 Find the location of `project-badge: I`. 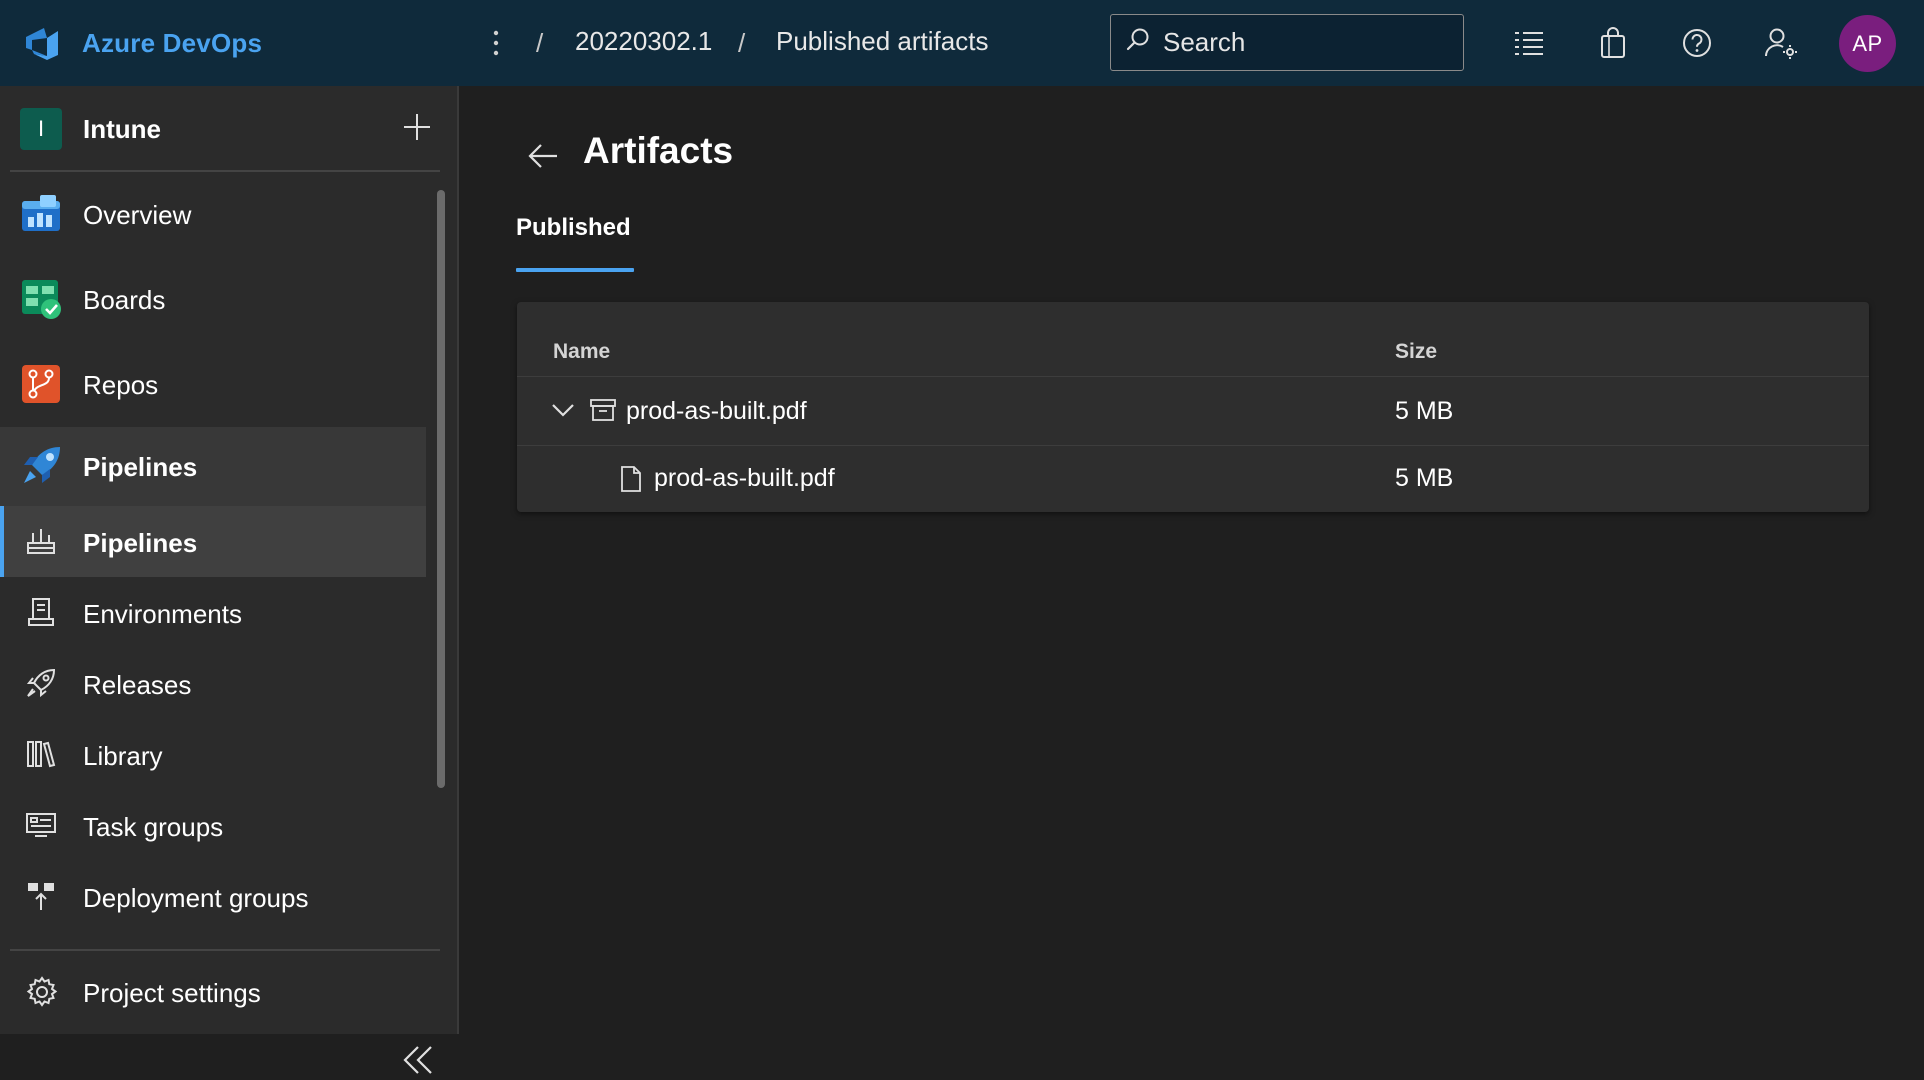

project-badge: I is located at coordinates (41, 129).